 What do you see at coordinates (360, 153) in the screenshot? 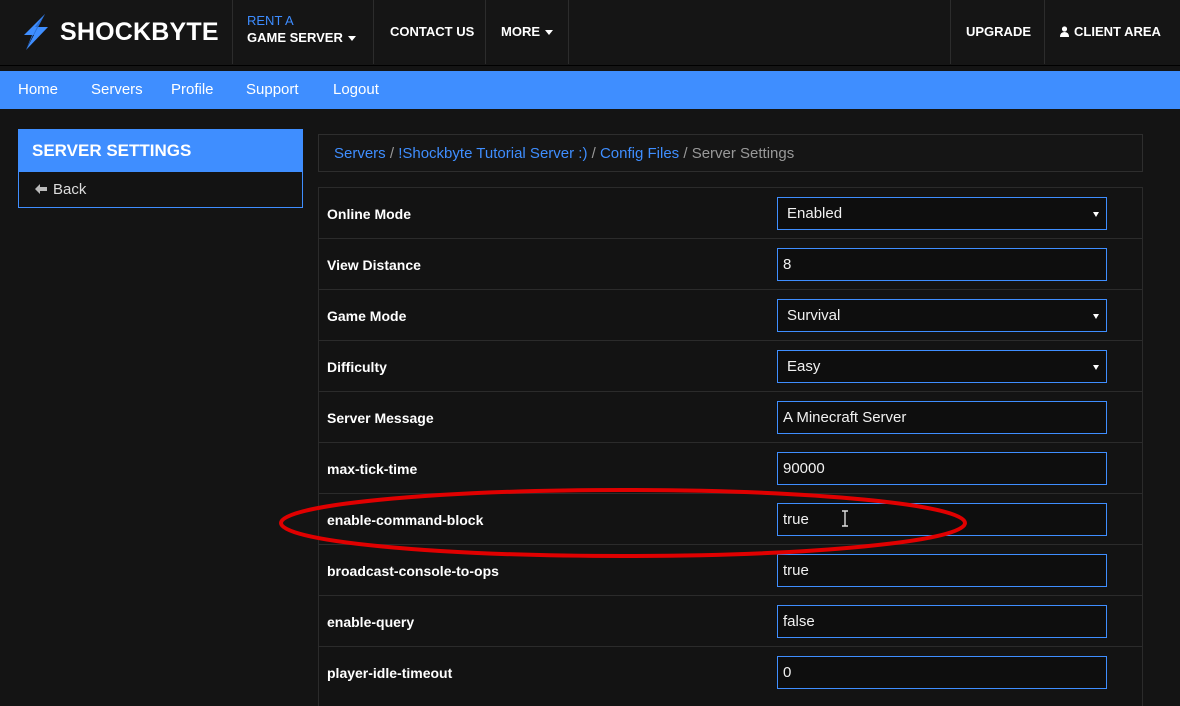
I see `breadcrumb-servers: Servers` at bounding box center [360, 153].